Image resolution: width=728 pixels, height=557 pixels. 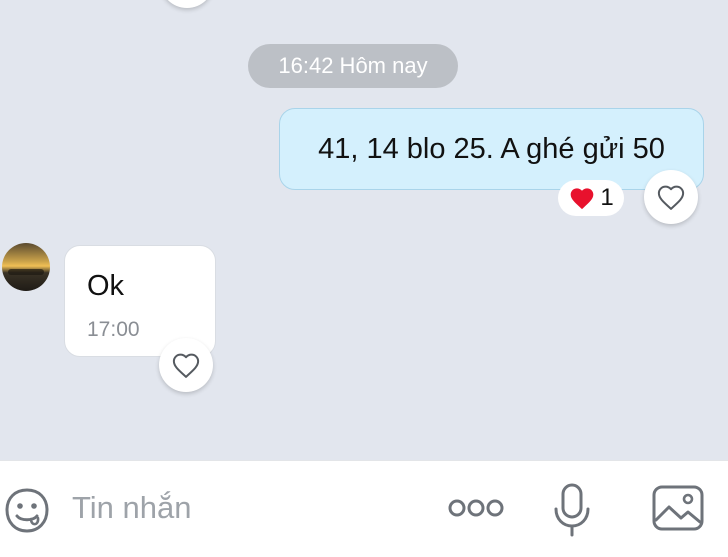 I want to click on like-button-outgoing, so click(x=671, y=197).